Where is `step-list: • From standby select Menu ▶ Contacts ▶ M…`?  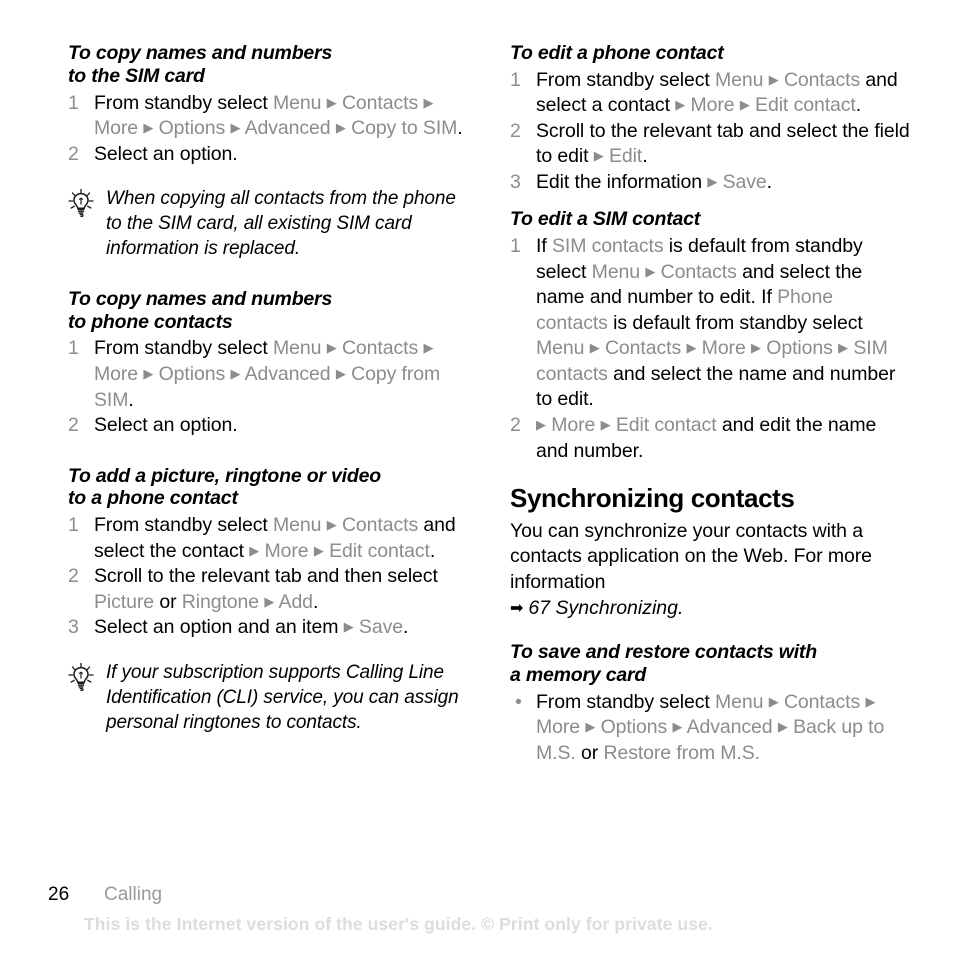 step-list: • From standby select Menu ▶ Contacts ▶ M… is located at coordinates (710, 728).